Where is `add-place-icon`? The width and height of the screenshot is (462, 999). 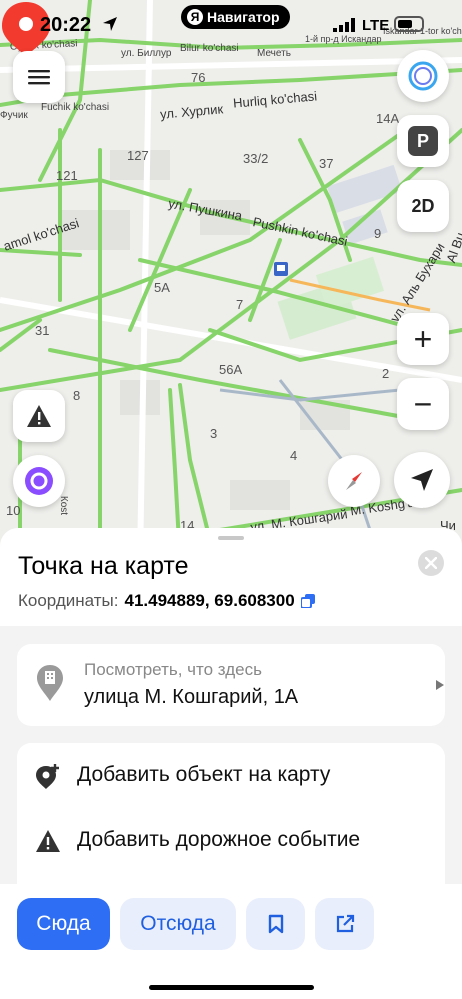 add-place-icon is located at coordinates (47, 776).